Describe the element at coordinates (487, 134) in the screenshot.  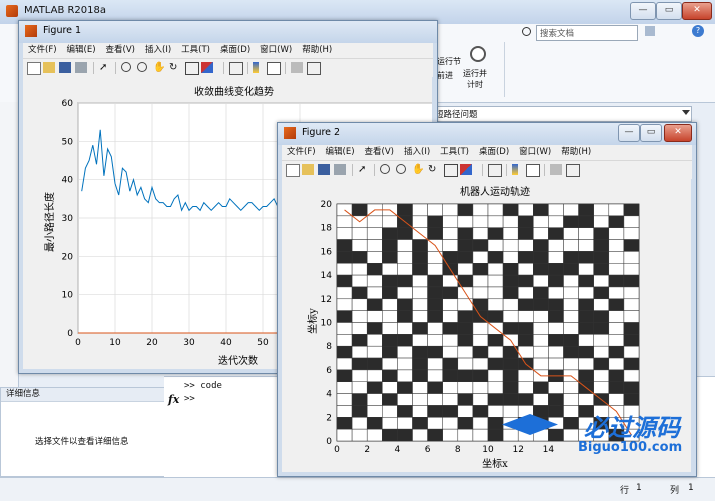
I see `figure-2-titlebar: Figure 2 — ▭ ✕` at that location.